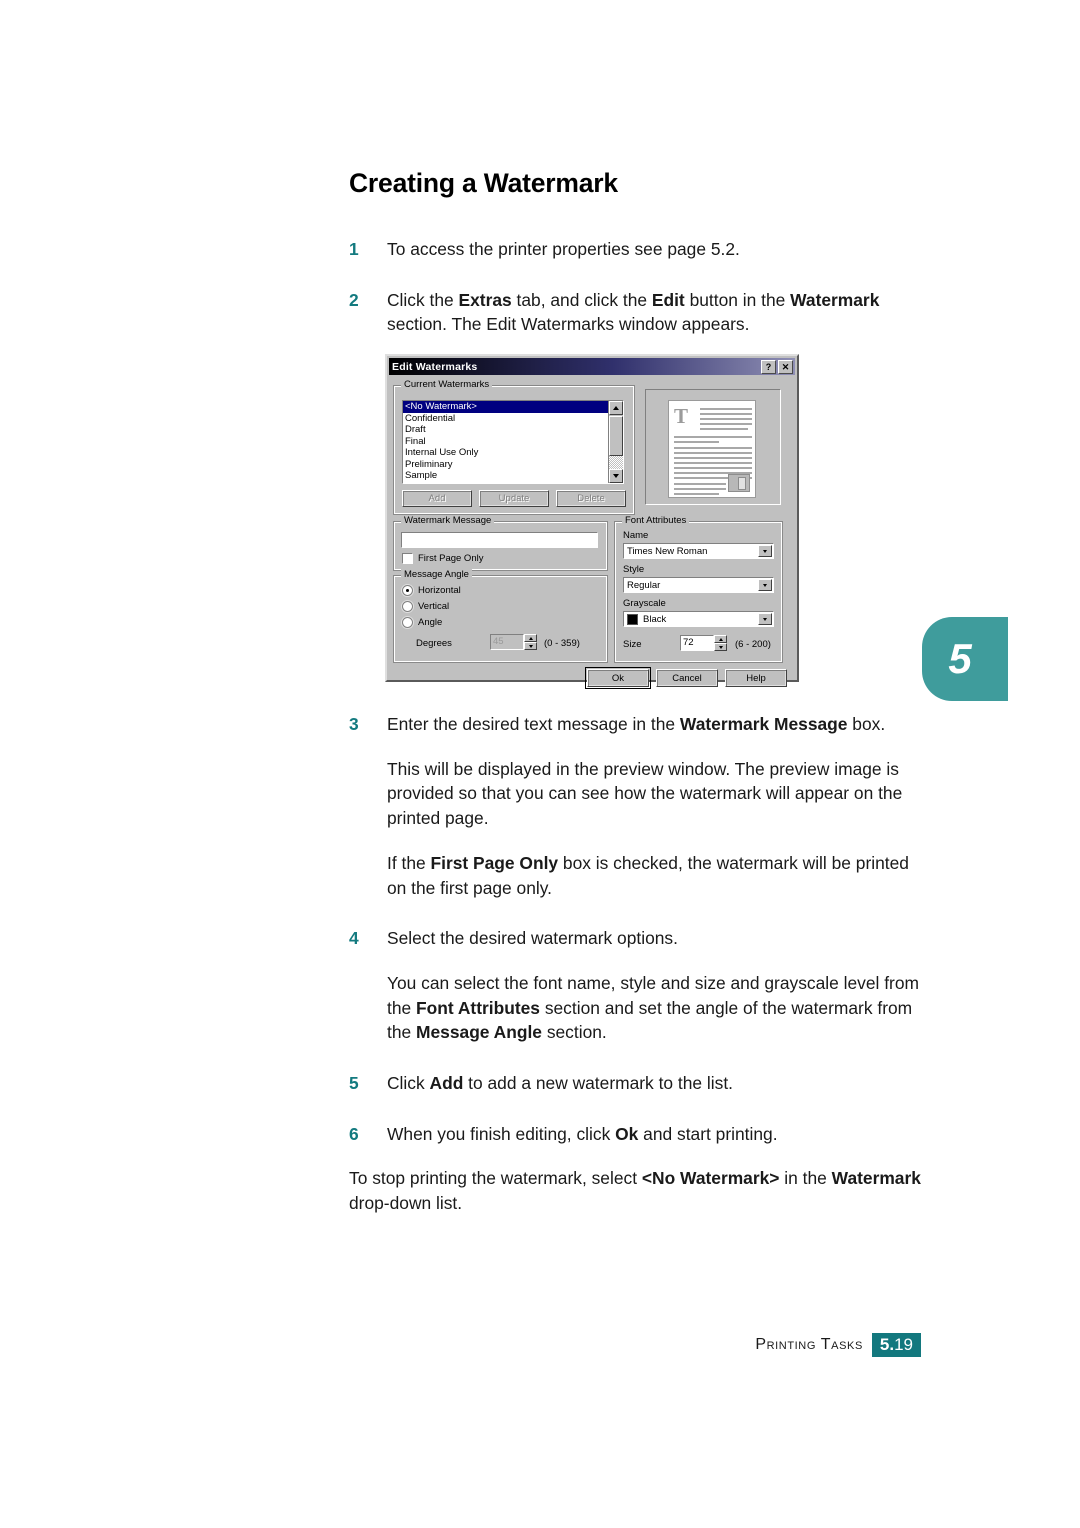 This screenshot has width=1080, height=1528. I want to click on degrees-stepper: 45, so click(513, 642).